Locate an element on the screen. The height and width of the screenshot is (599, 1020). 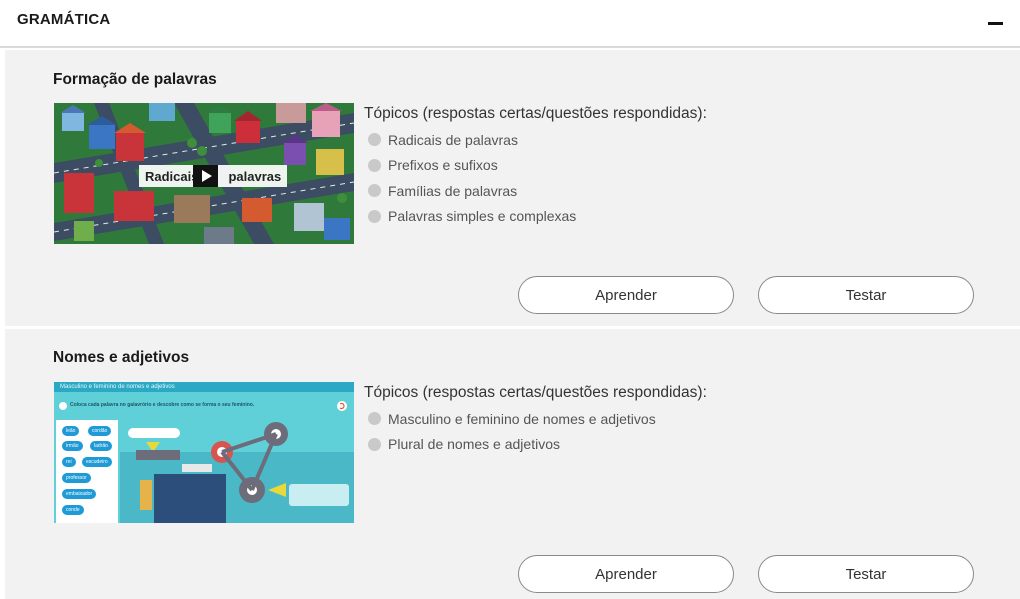
topic-item: Plural de nomes e adjetivos is located at coordinates (535, 445).